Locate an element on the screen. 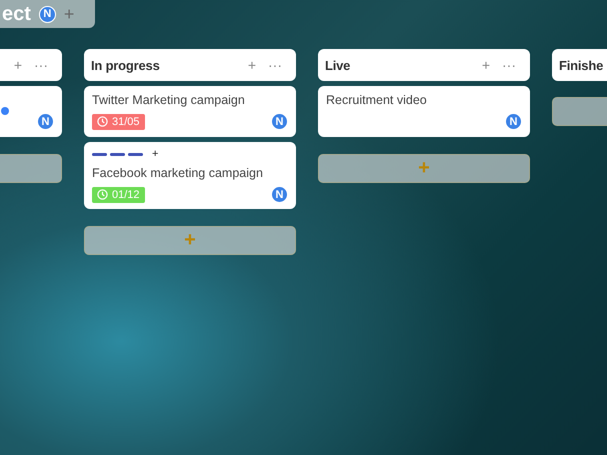  add-member-button: + is located at coordinates (69, 14).